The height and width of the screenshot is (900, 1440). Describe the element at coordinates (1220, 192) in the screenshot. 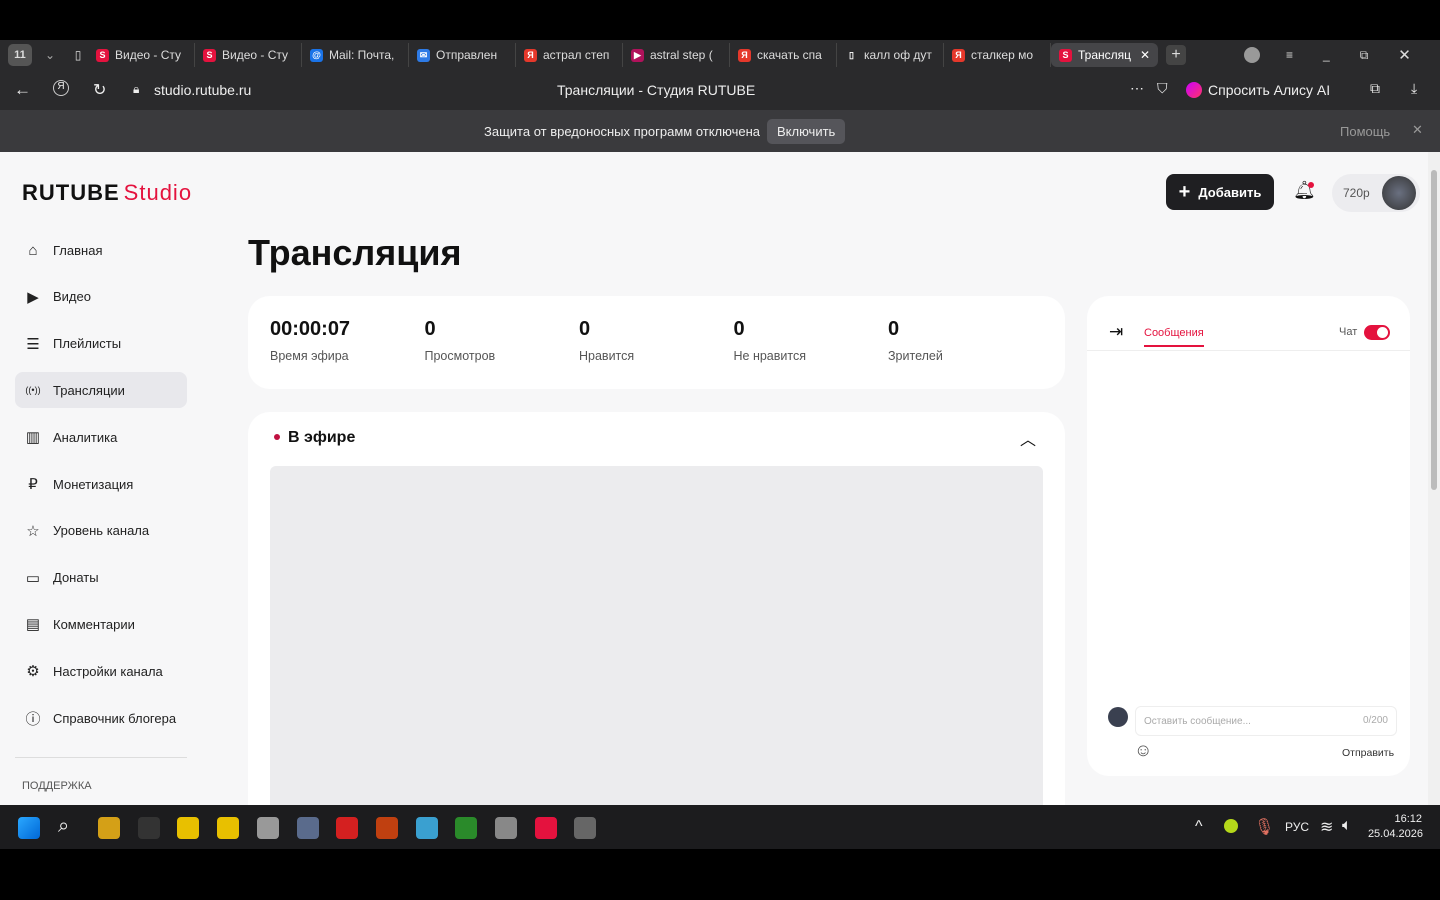

I see `add-button: + Добавить` at that location.